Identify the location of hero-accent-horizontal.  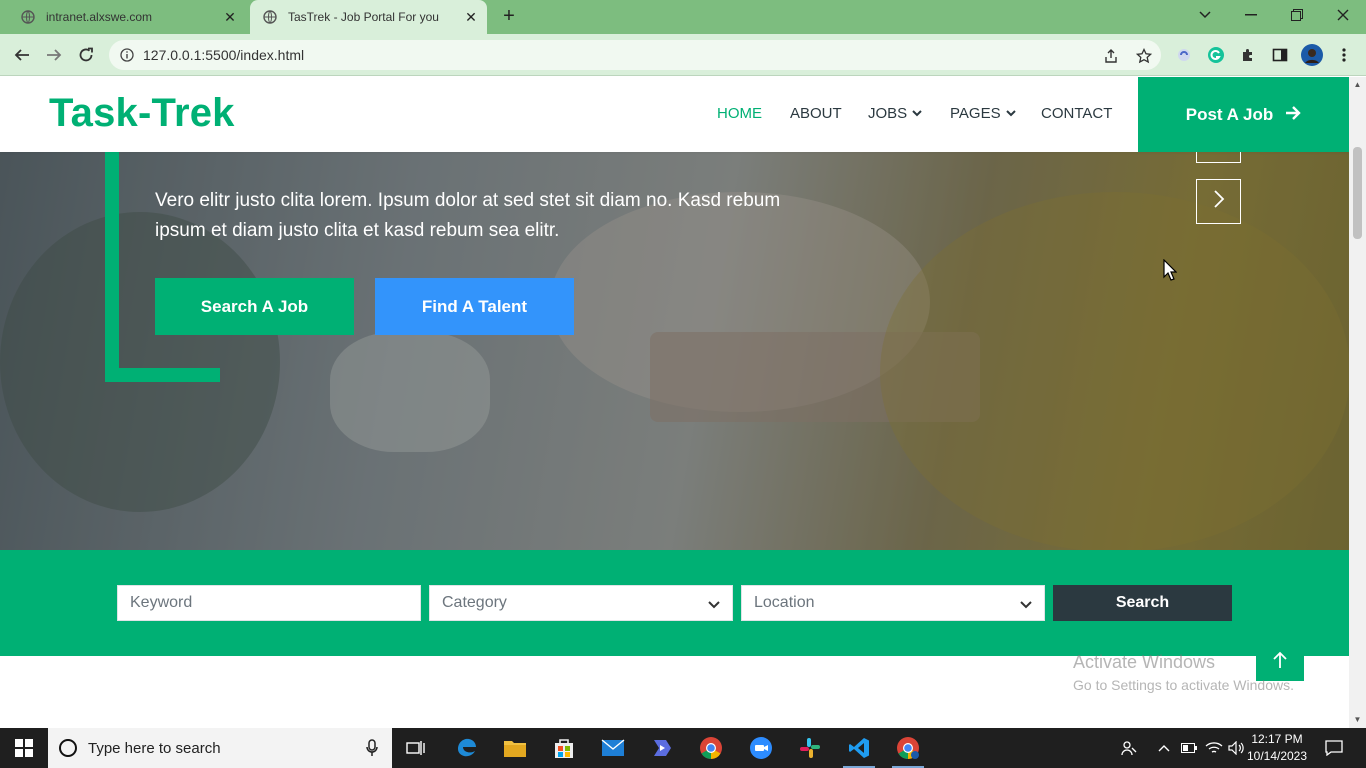
(162, 375).